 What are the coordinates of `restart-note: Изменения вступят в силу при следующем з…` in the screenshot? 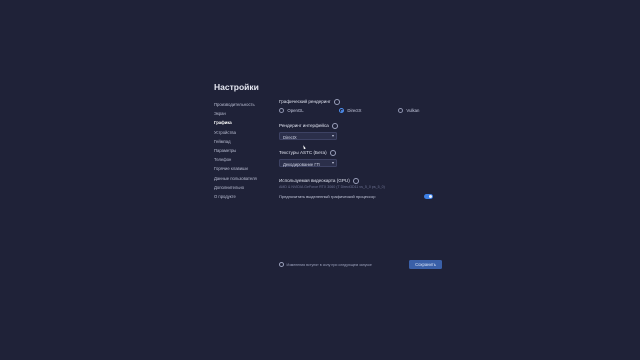 It's located at (325, 264).